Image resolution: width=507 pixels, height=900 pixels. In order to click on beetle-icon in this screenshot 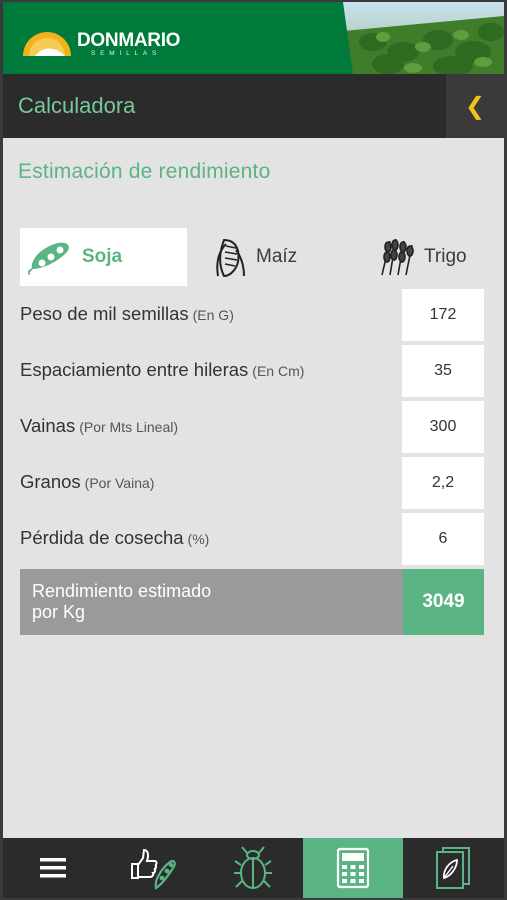, I will do `click(253, 867)`.